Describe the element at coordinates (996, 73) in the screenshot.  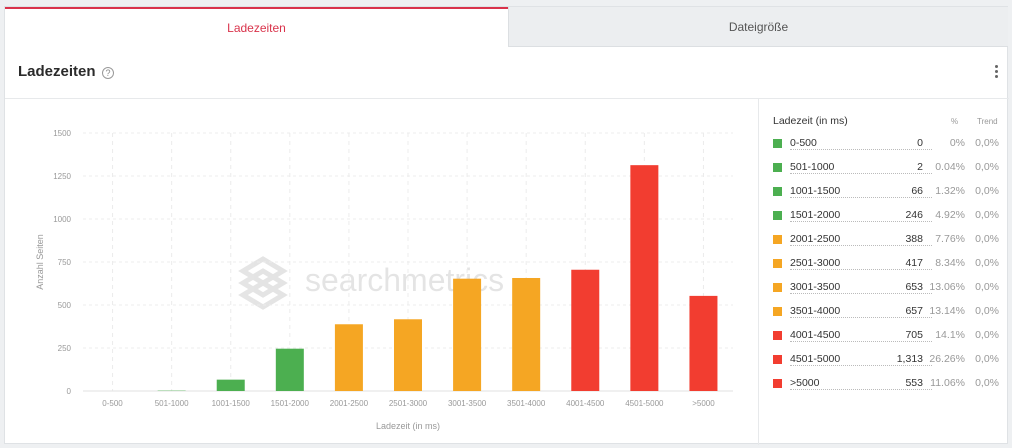
I see `more-options-icon` at that location.